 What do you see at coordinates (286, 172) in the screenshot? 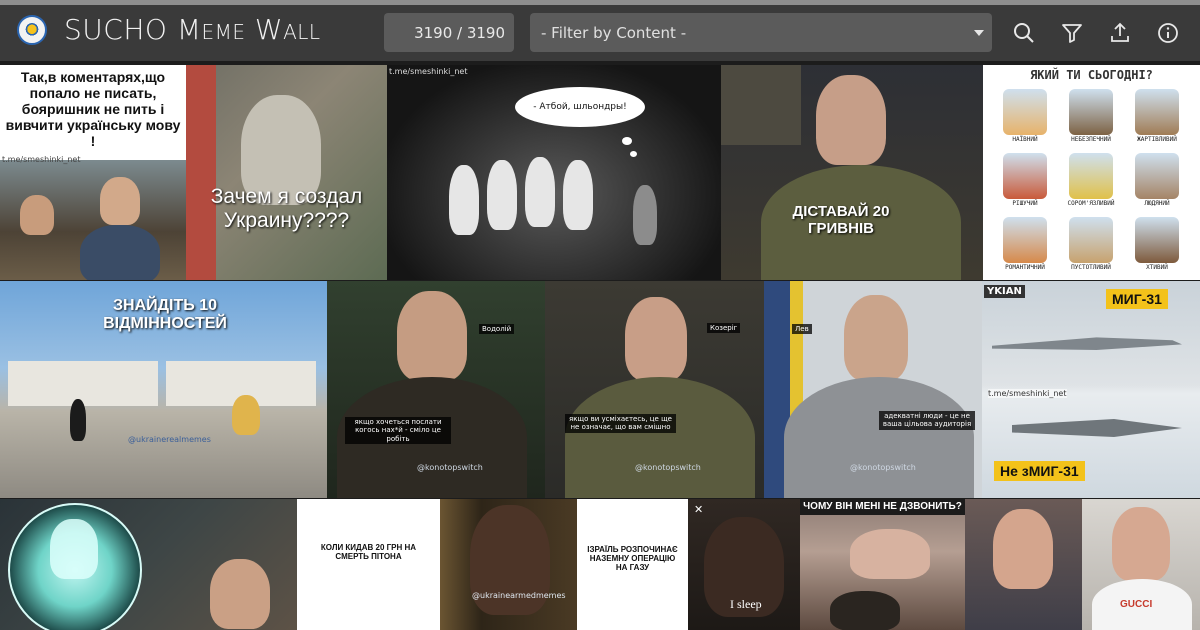
I see `meme-tile: Зачем я создал Украину????` at bounding box center [286, 172].